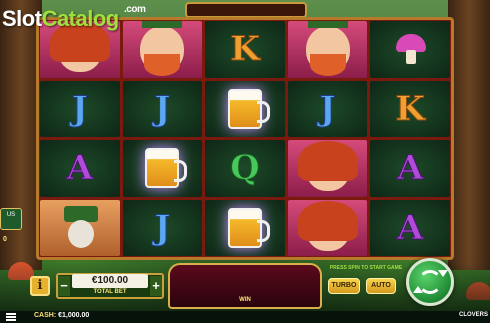 This screenshot has height=323, width=490. What do you see at coordinates (5, 239) in the screenshot?
I see `side-feature-value: 0` at bounding box center [5, 239].